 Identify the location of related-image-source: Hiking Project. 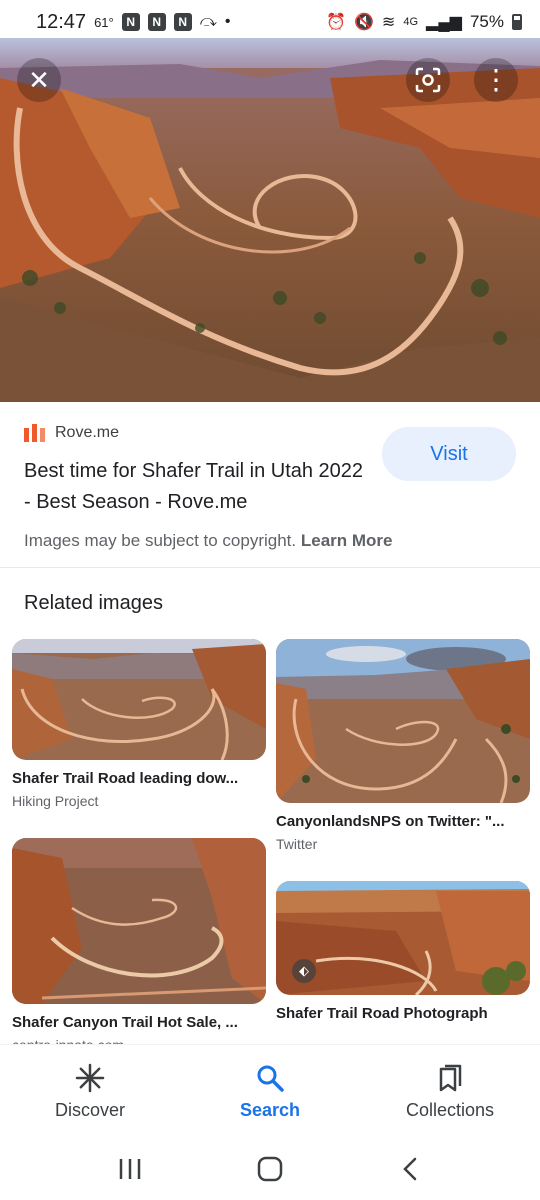
(55, 801).